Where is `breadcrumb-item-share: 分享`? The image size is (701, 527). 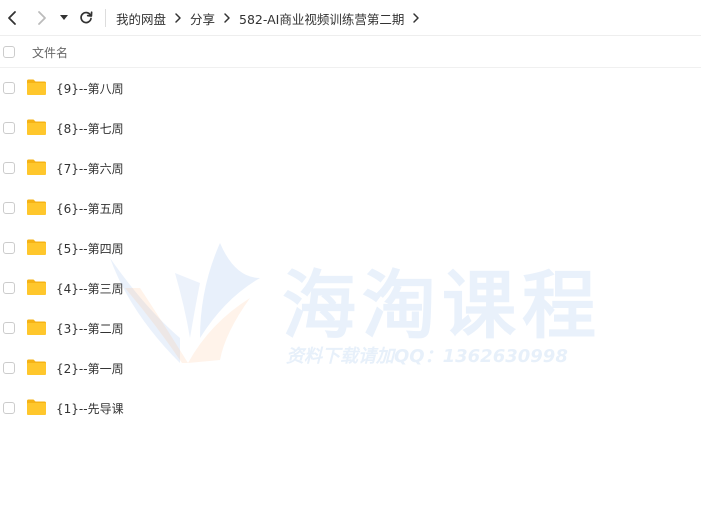
breadcrumb-item-share: 分享 is located at coordinates (202, 18).